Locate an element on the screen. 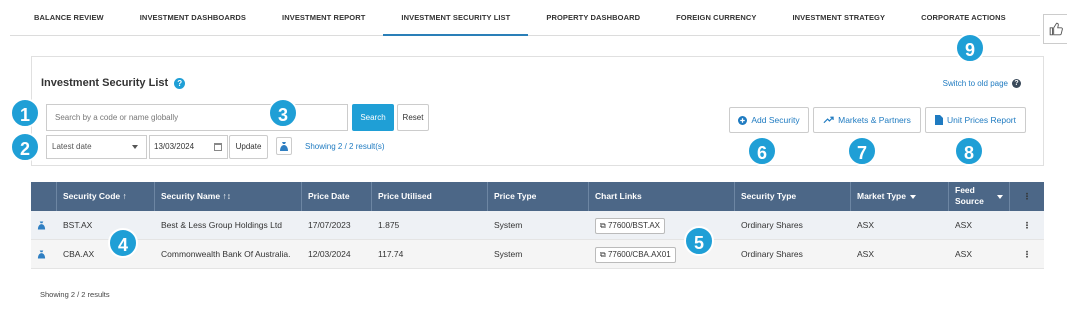  security-name-link: Best & Less Group Holdings Ltd is located at coordinates (228, 225).